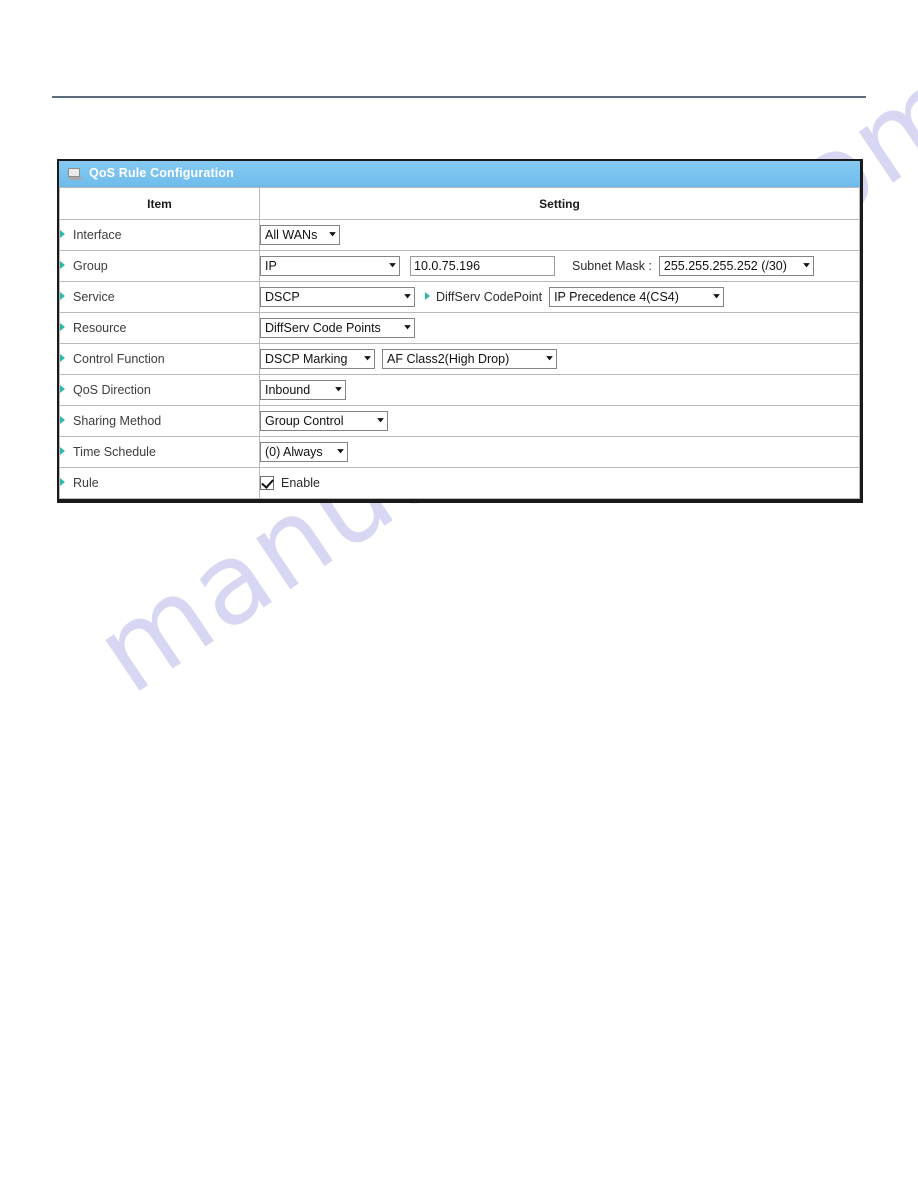 The image size is (918, 1188). I want to click on row-label-control-function: Control Function, so click(159, 359).